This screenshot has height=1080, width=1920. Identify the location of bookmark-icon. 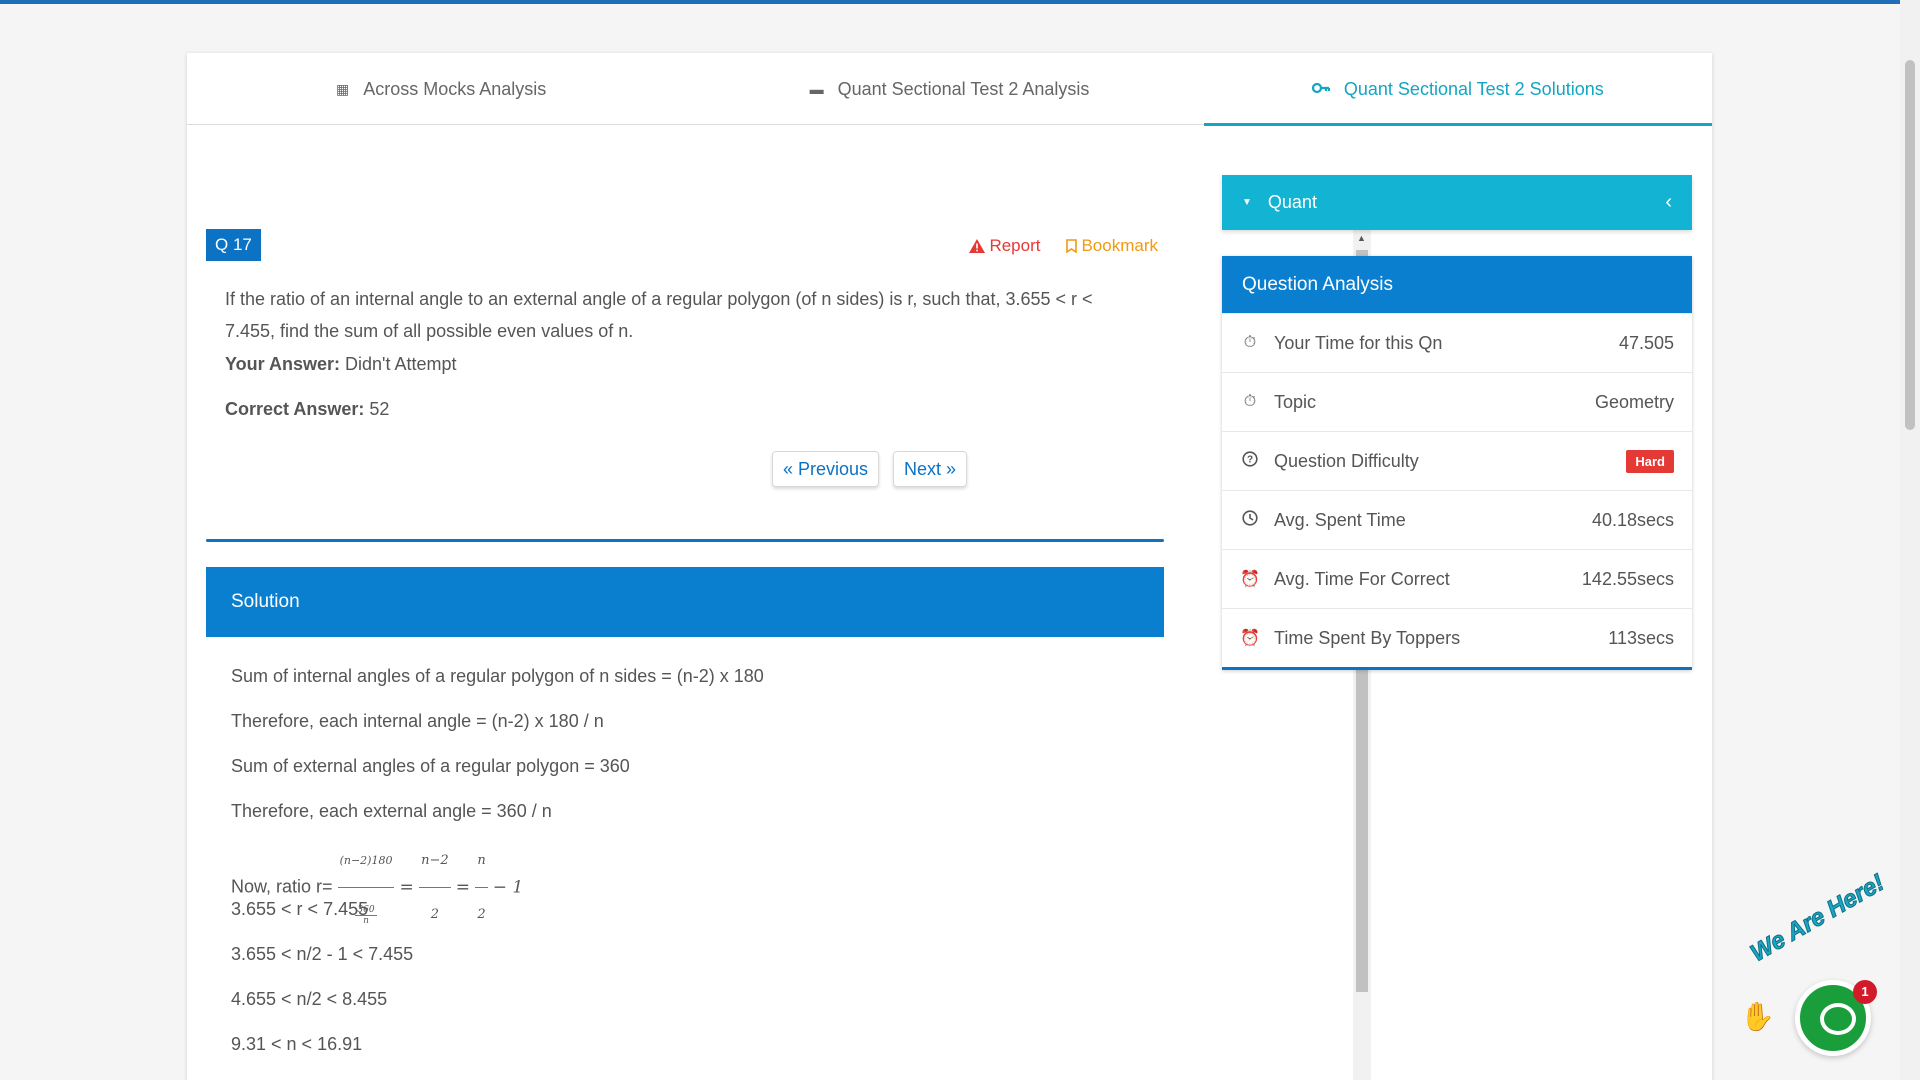
(1072, 246).